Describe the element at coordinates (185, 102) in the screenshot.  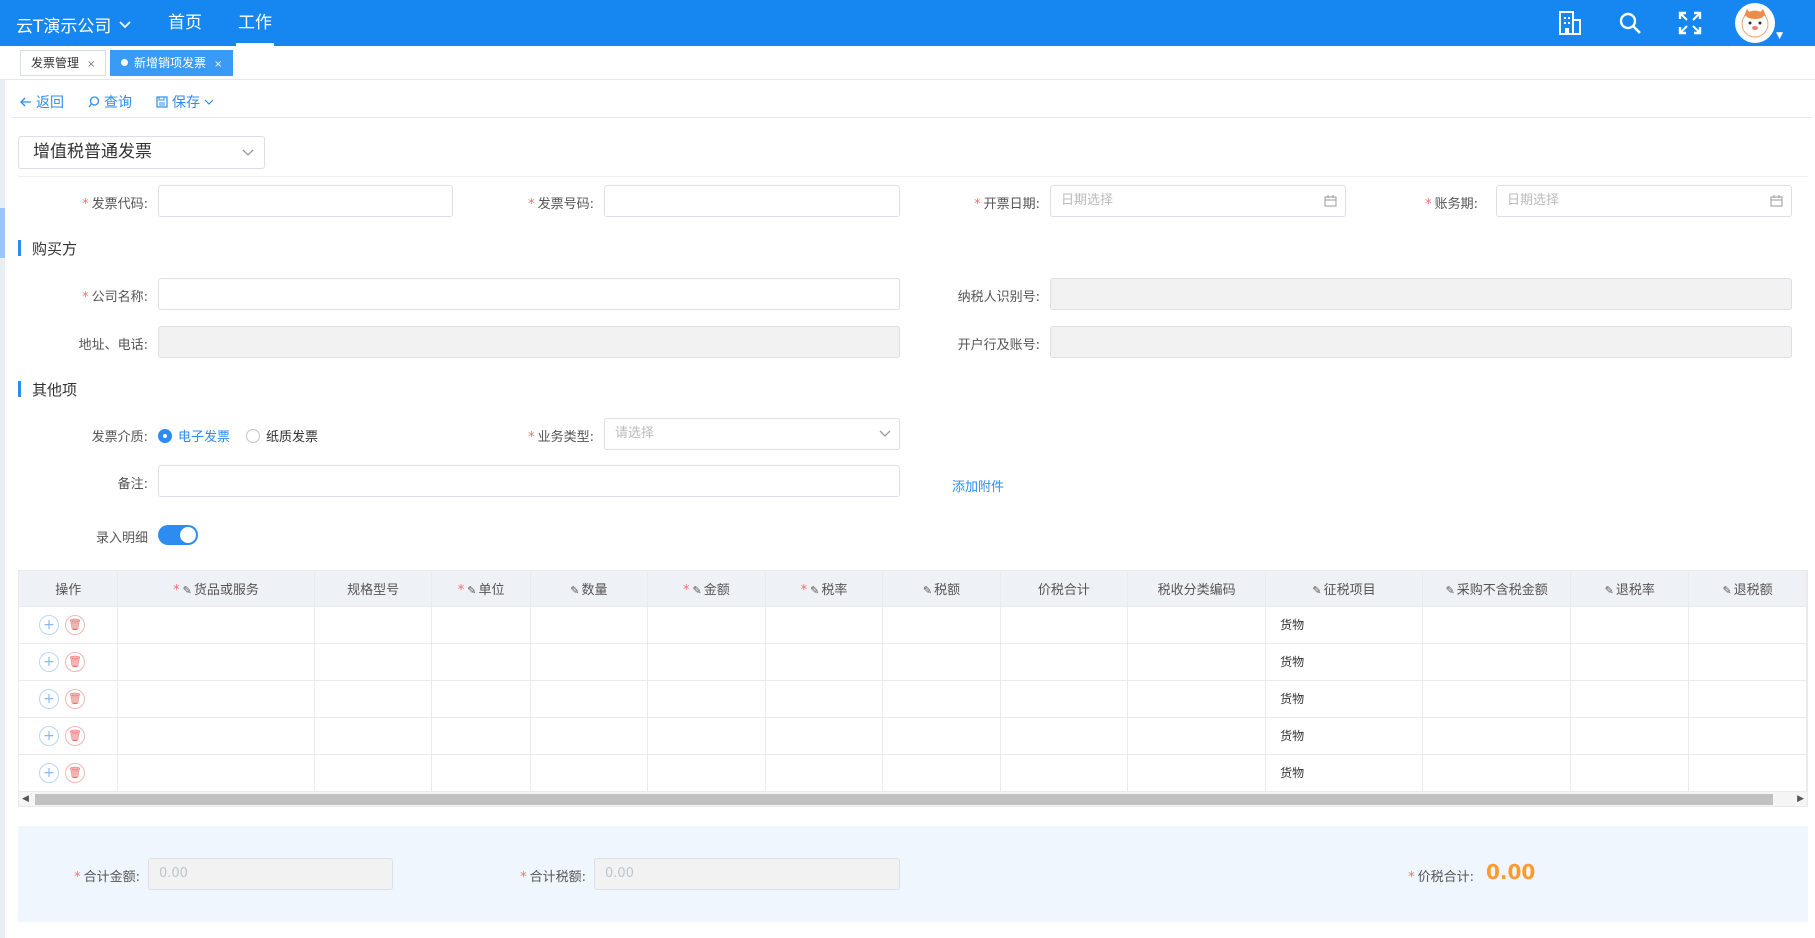
I see `save-button: 保存` at that location.